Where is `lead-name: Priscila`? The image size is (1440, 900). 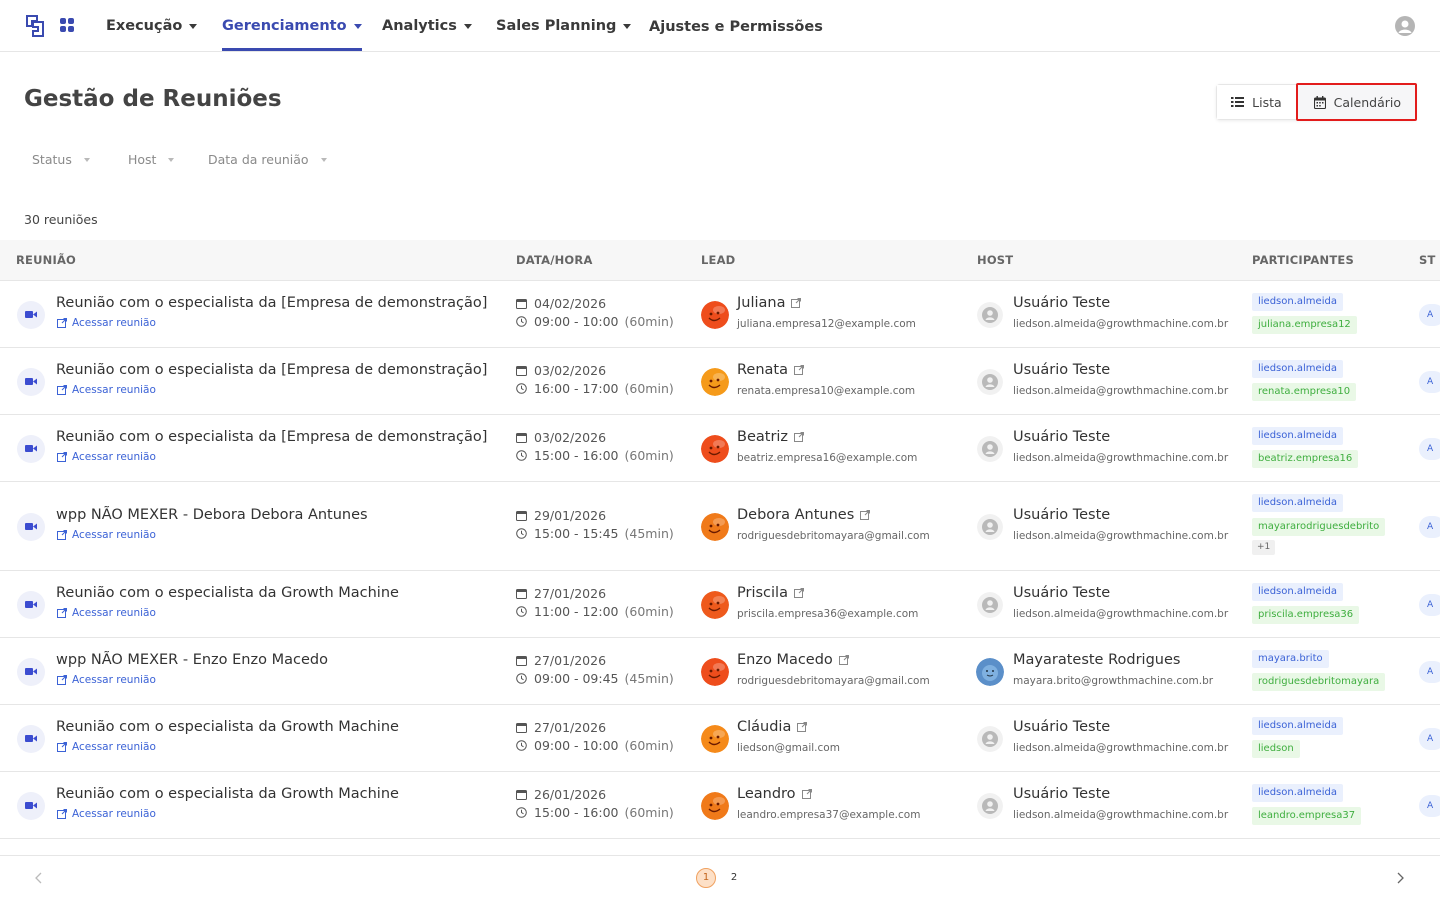
lead-name: Priscila is located at coordinates (770, 593).